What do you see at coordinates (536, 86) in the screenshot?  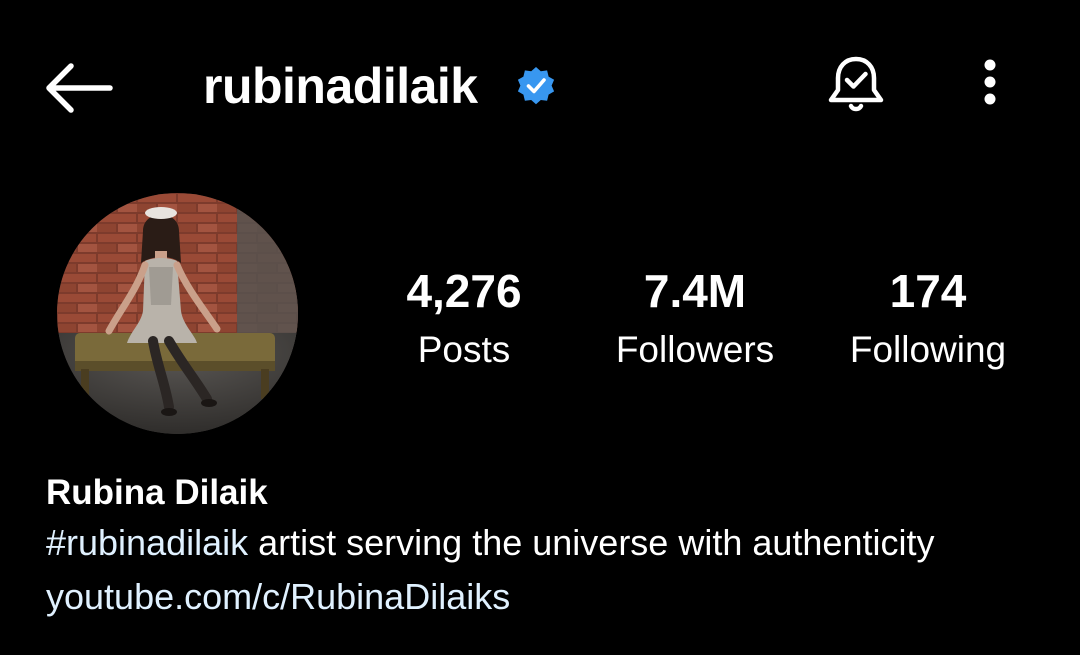 I see `verified-badge-icon` at bounding box center [536, 86].